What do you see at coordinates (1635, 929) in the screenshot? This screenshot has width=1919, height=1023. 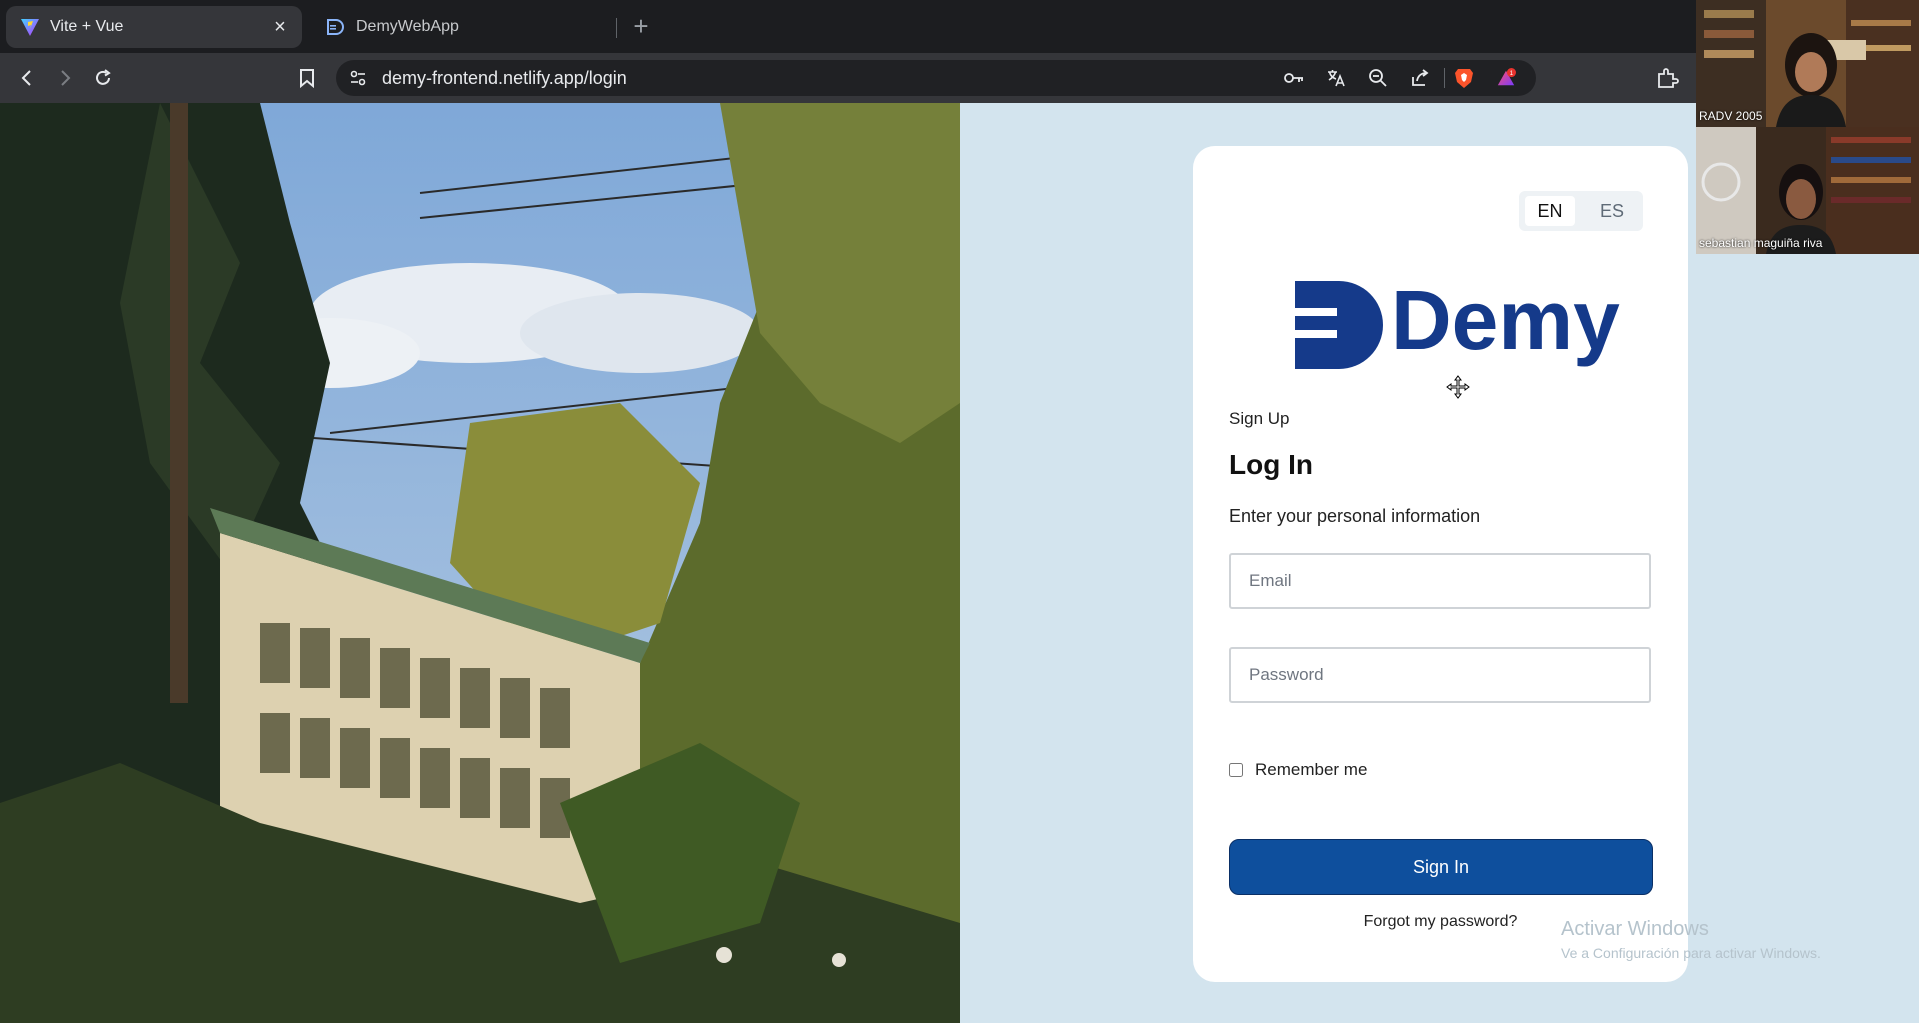 I see `watermark-title: Activar Windows` at bounding box center [1635, 929].